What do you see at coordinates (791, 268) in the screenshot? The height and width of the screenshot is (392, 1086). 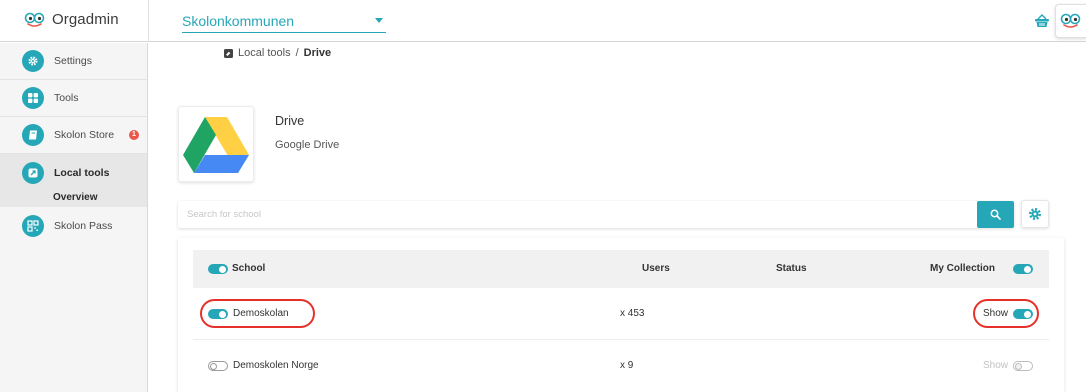 I see `column-header-status: Status` at bounding box center [791, 268].